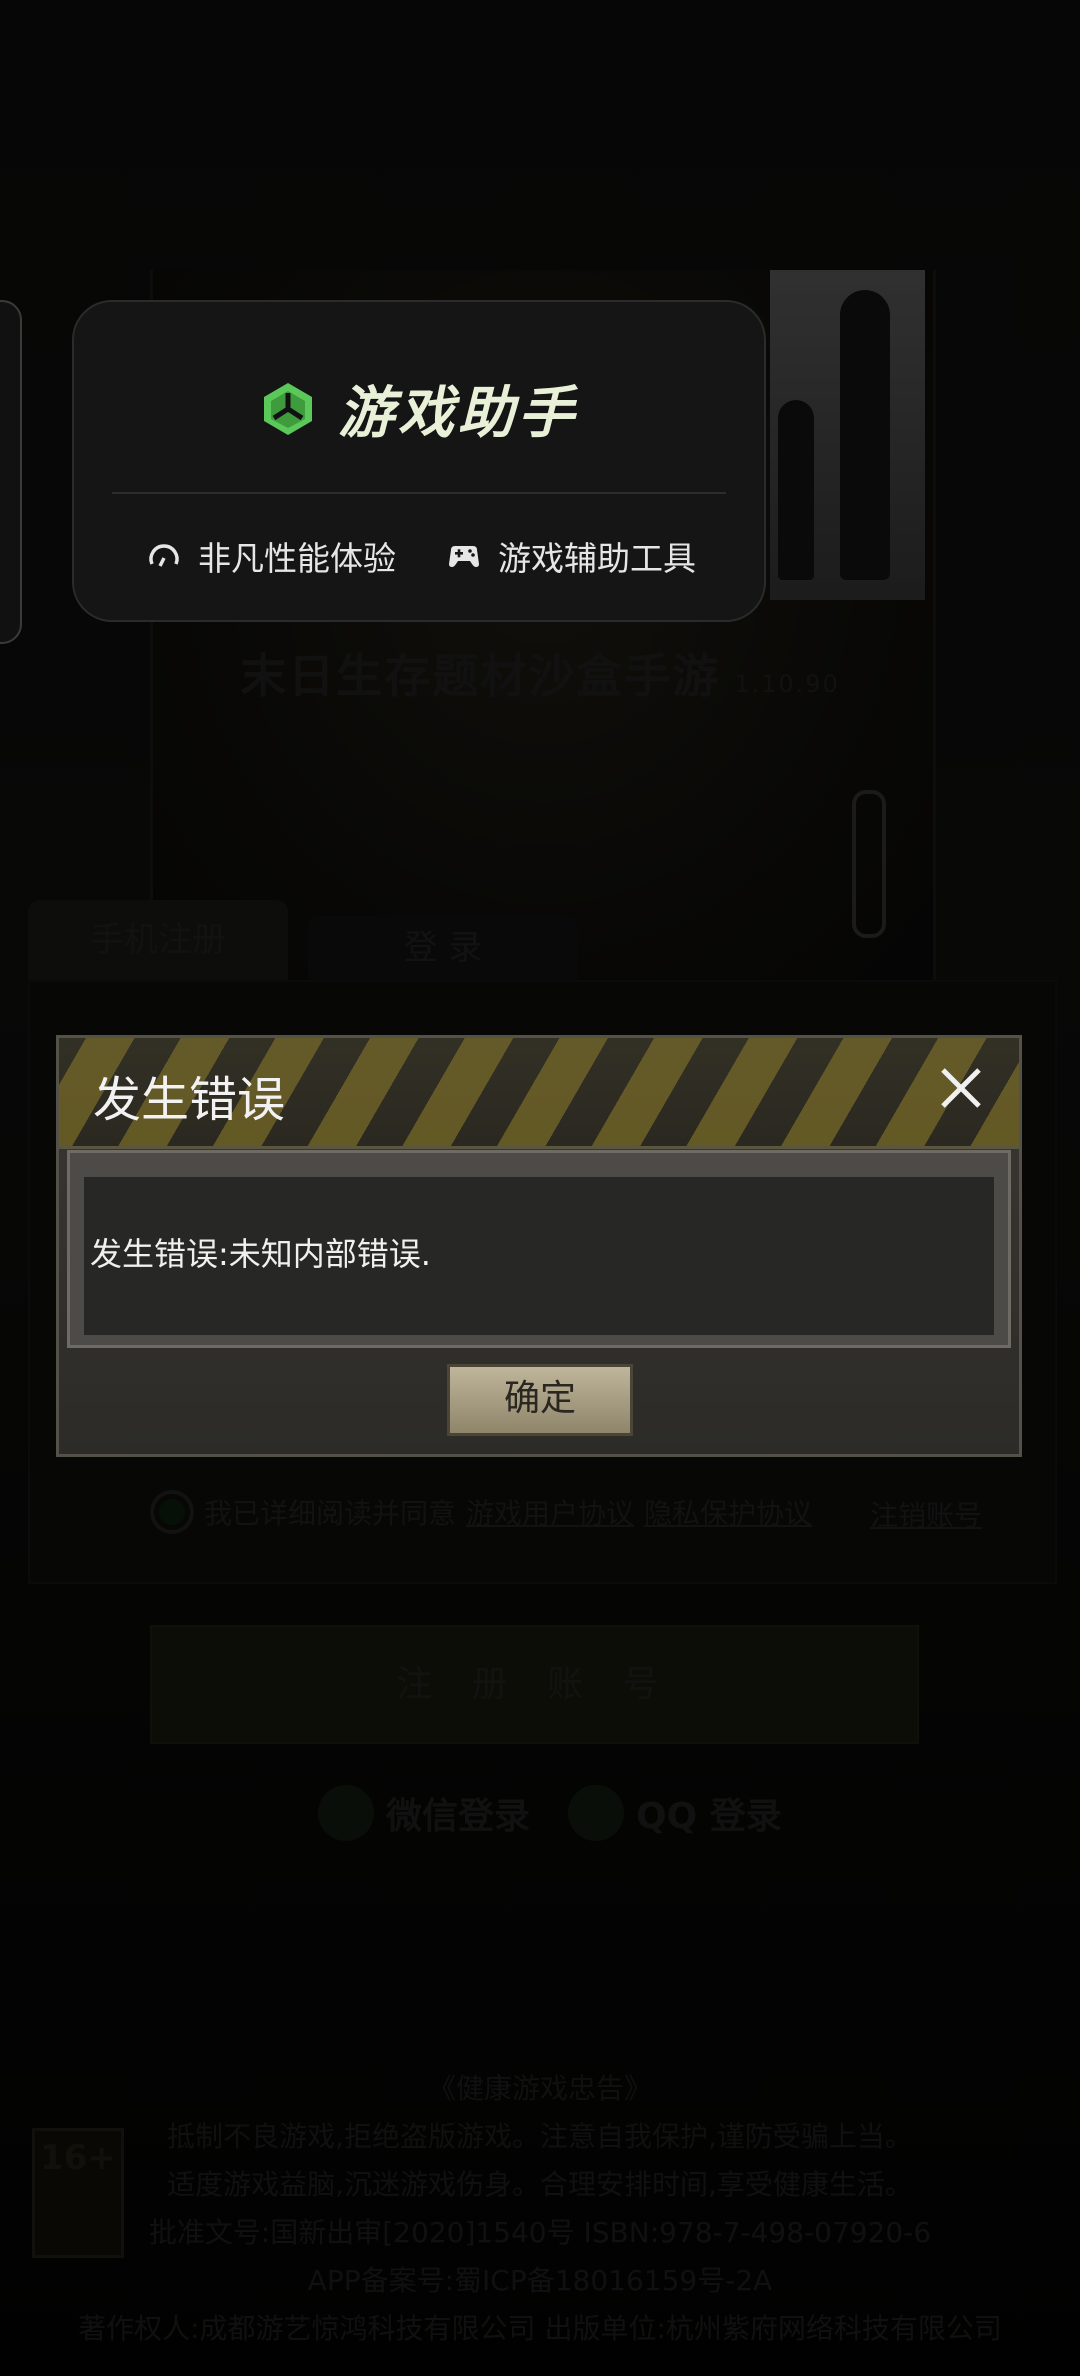 The image size is (1080, 2376). I want to click on error-message: 发生错误:未知内部错误., so click(260, 1254).